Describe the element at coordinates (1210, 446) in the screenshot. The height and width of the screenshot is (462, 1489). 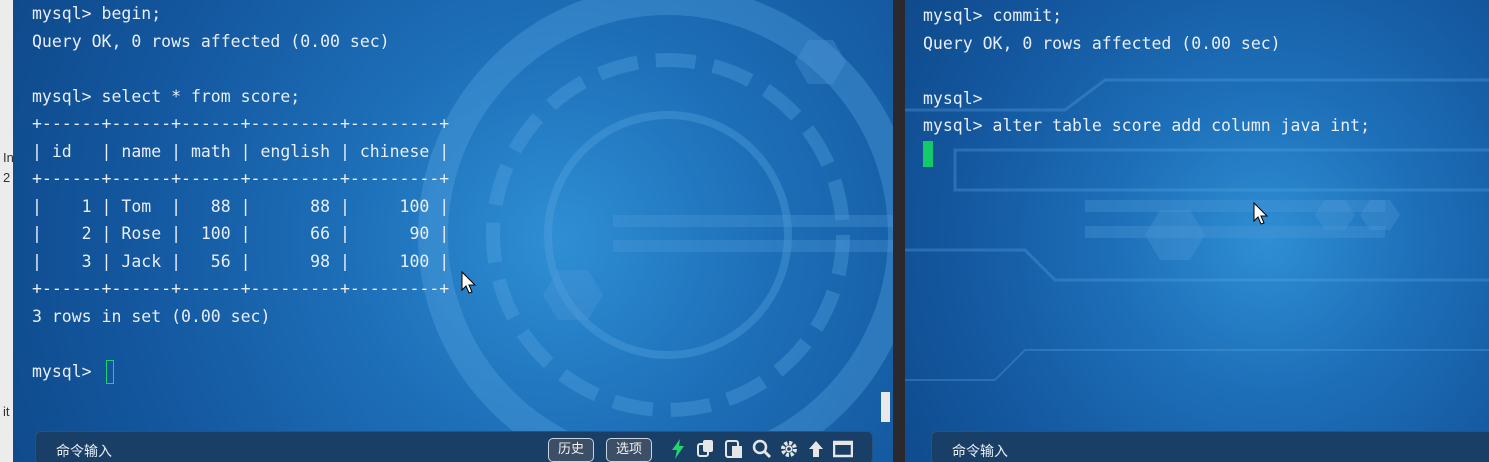
I see `command-input-bar: 命令输入` at that location.